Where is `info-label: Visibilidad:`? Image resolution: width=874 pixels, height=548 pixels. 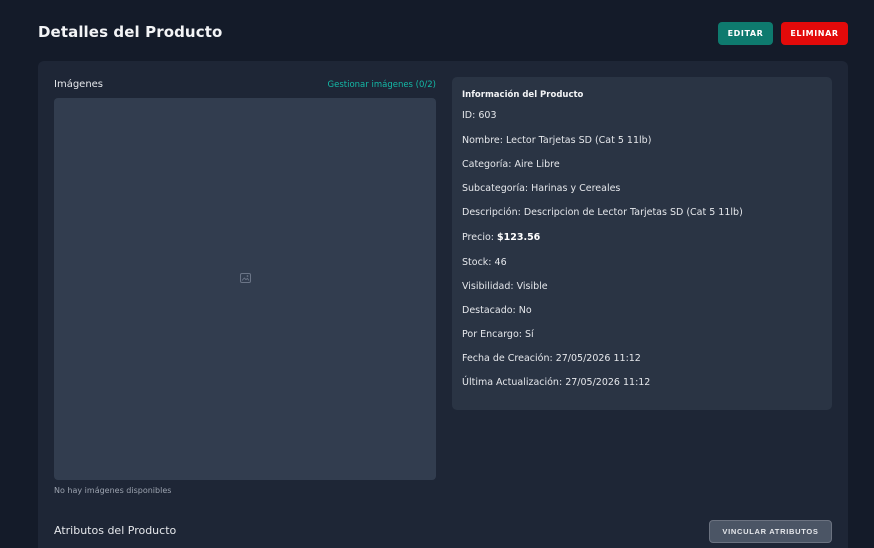
info-label: Visibilidad: is located at coordinates (488, 286).